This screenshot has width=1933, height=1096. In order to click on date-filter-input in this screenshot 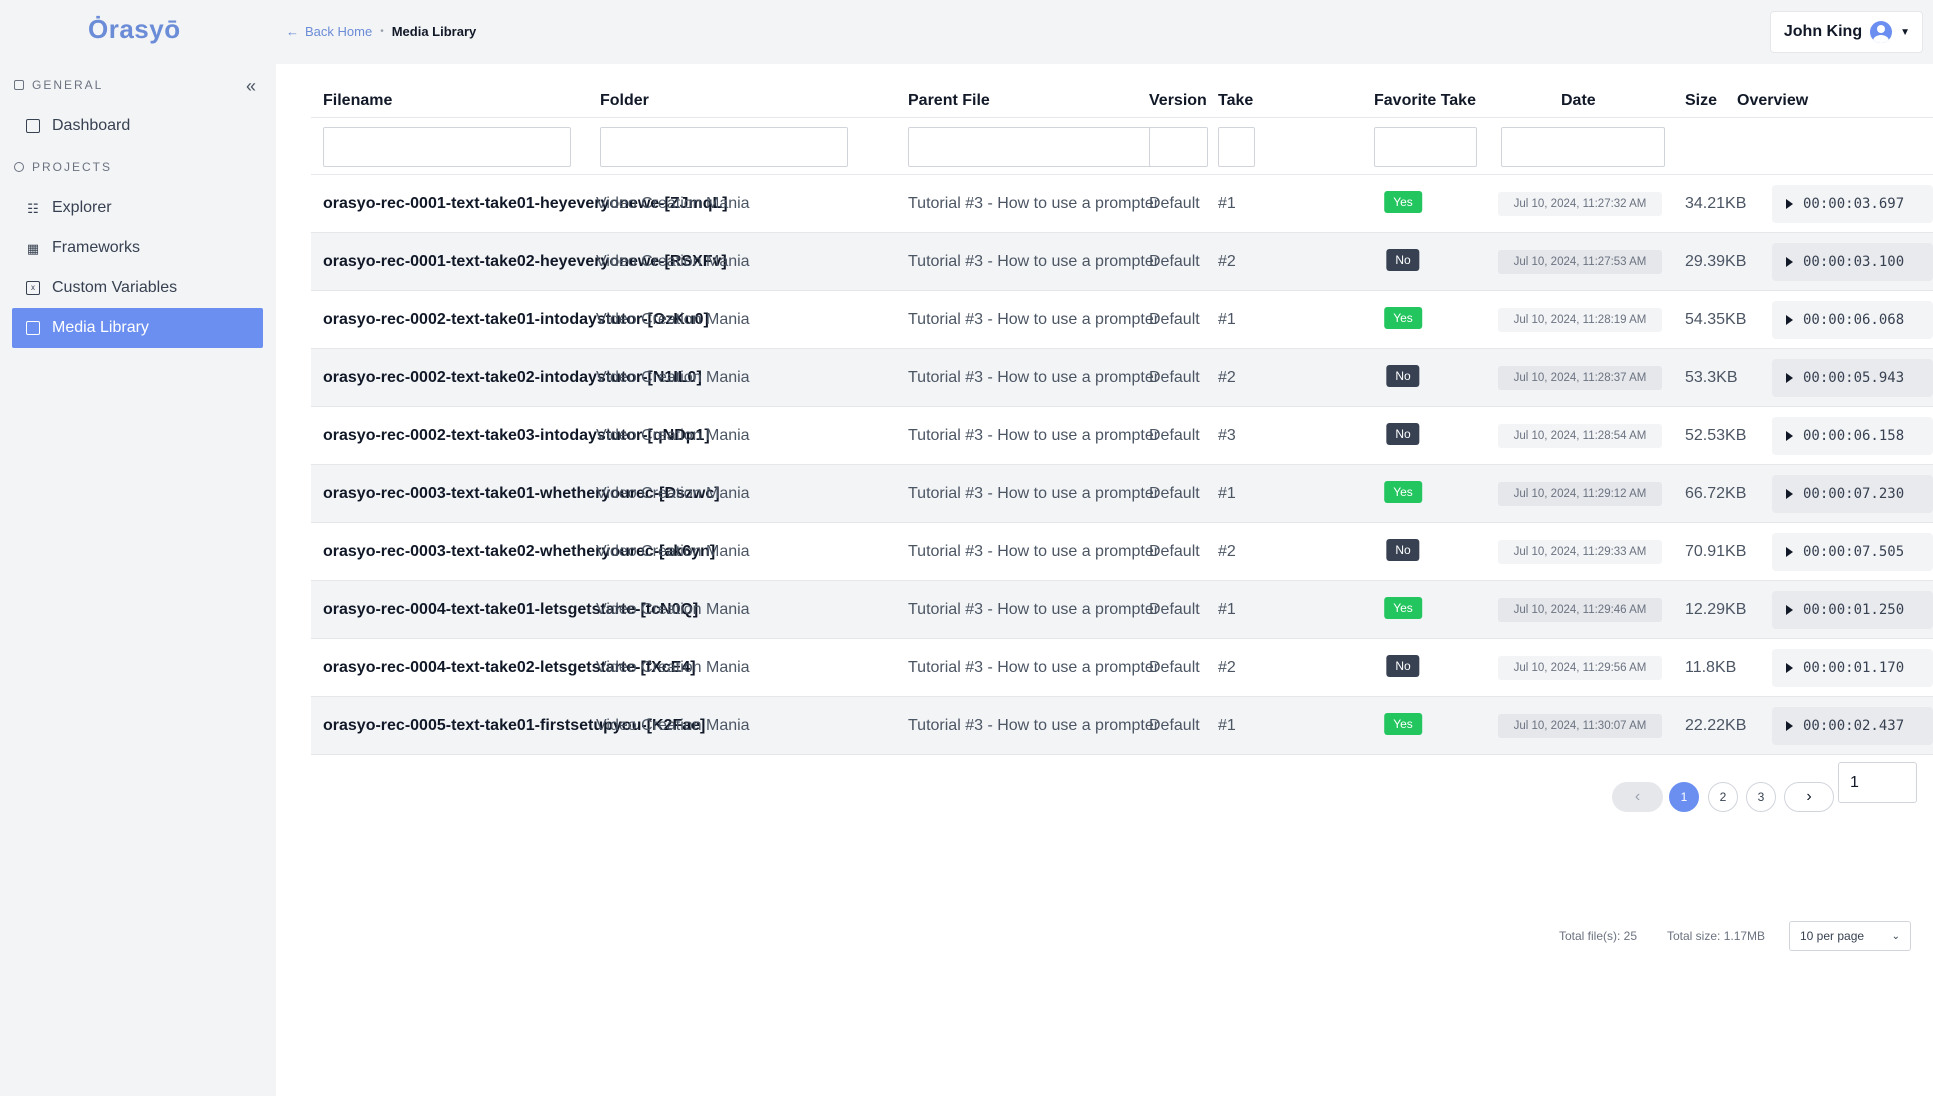, I will do `click(1583, 147)`.